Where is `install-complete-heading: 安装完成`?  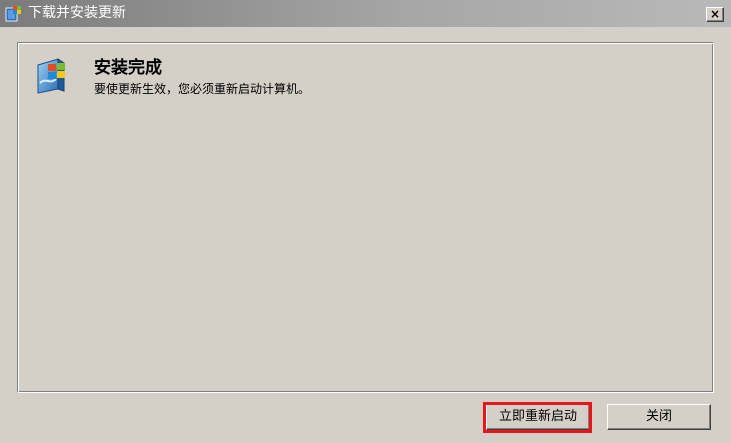
install-complete-heading: 安装完成 is located at coordinates (128, 68).